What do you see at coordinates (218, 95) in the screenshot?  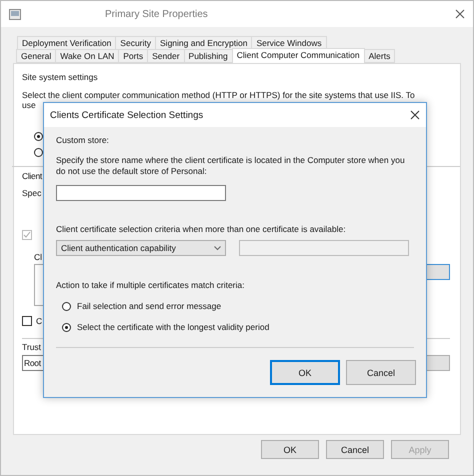 I see `description-text: Select the client computer communication method (HTTP or HTTPS) for the site systems that use IIS. To` at bounding box center [218, 95].